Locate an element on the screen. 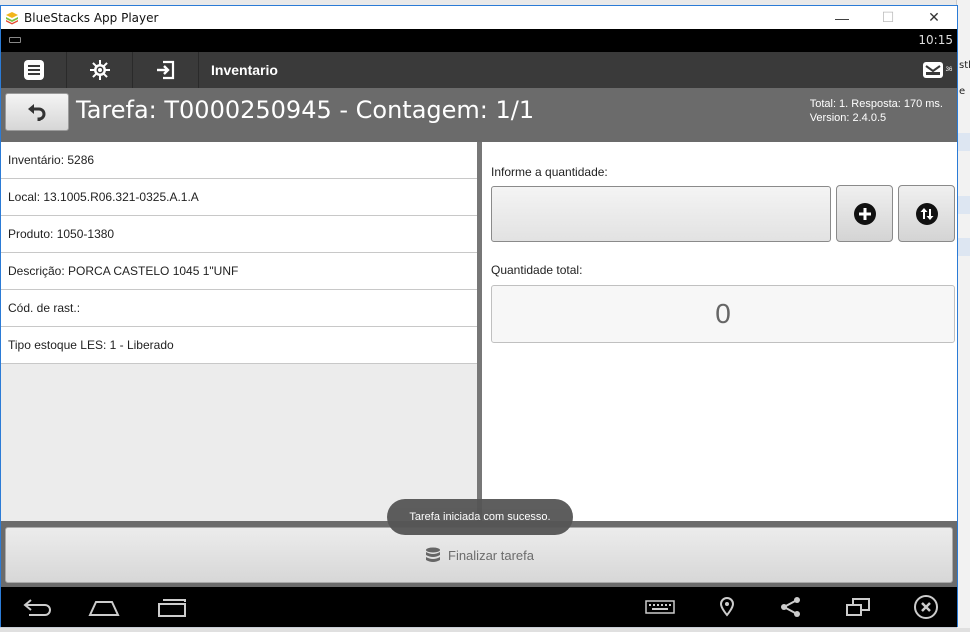  gear-icon is located at coordinates (99, 70).